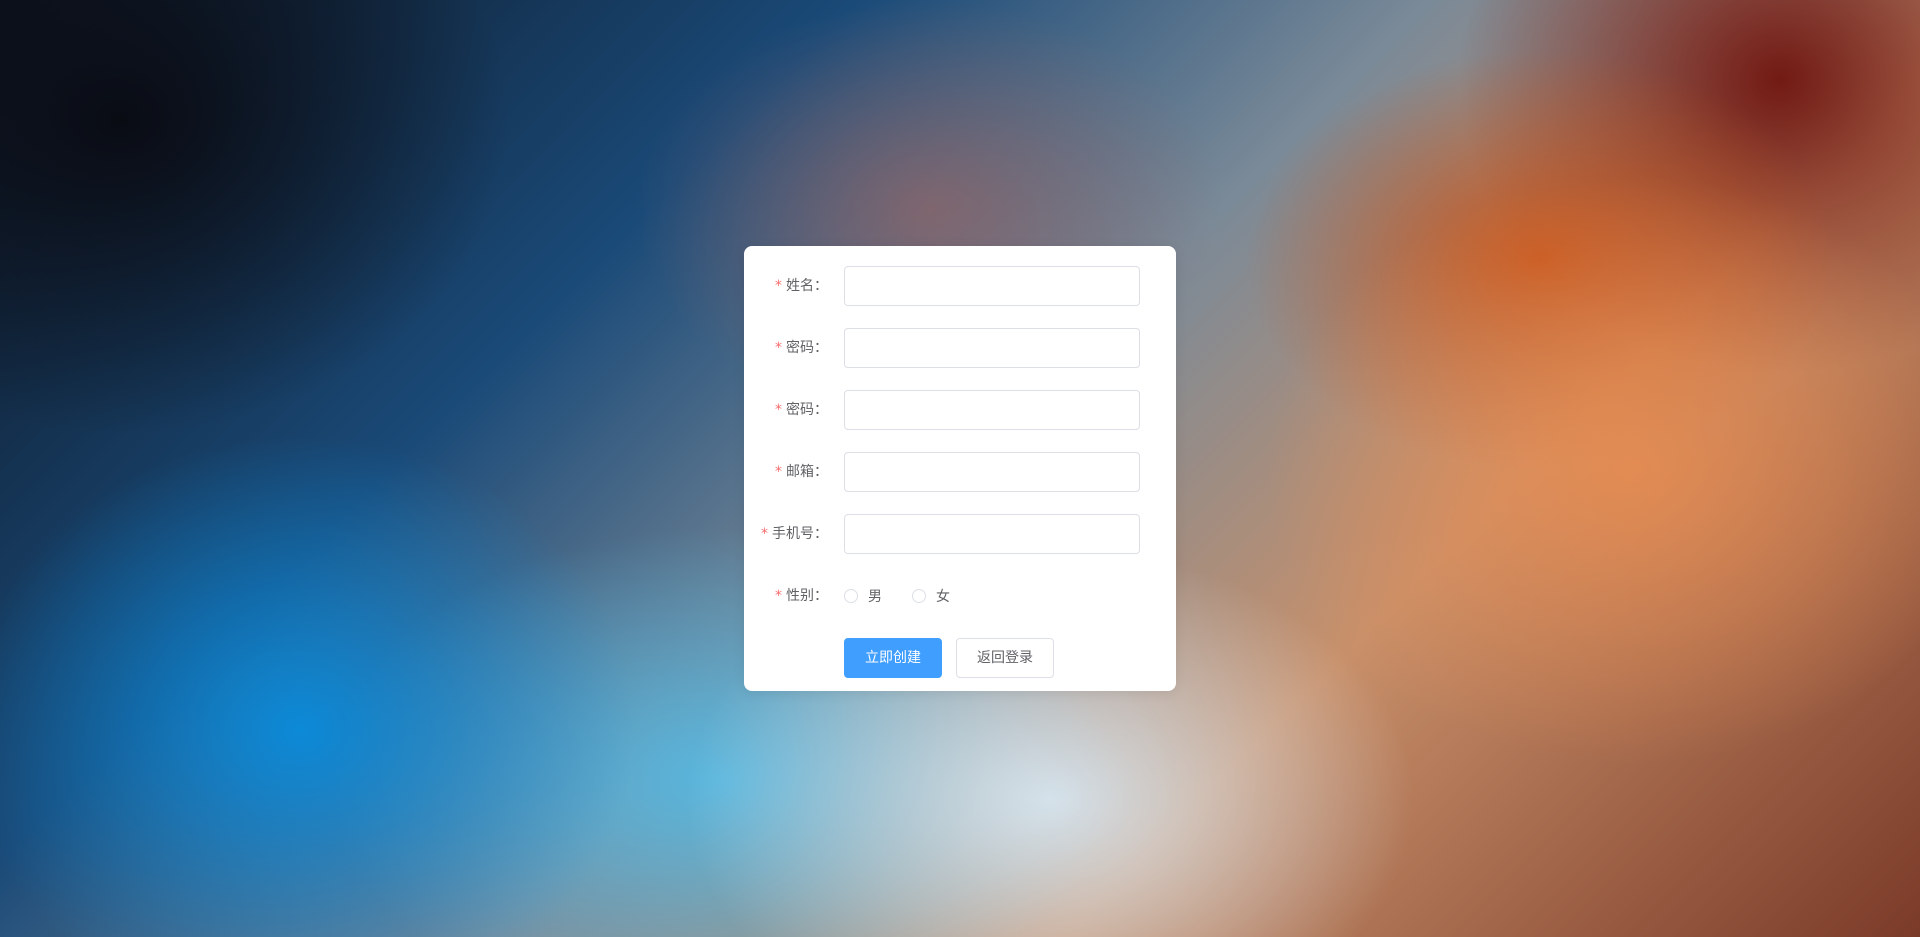 The image size is (1920, 937). I want to click on name-label: * 姓名：, so click(786, 286).